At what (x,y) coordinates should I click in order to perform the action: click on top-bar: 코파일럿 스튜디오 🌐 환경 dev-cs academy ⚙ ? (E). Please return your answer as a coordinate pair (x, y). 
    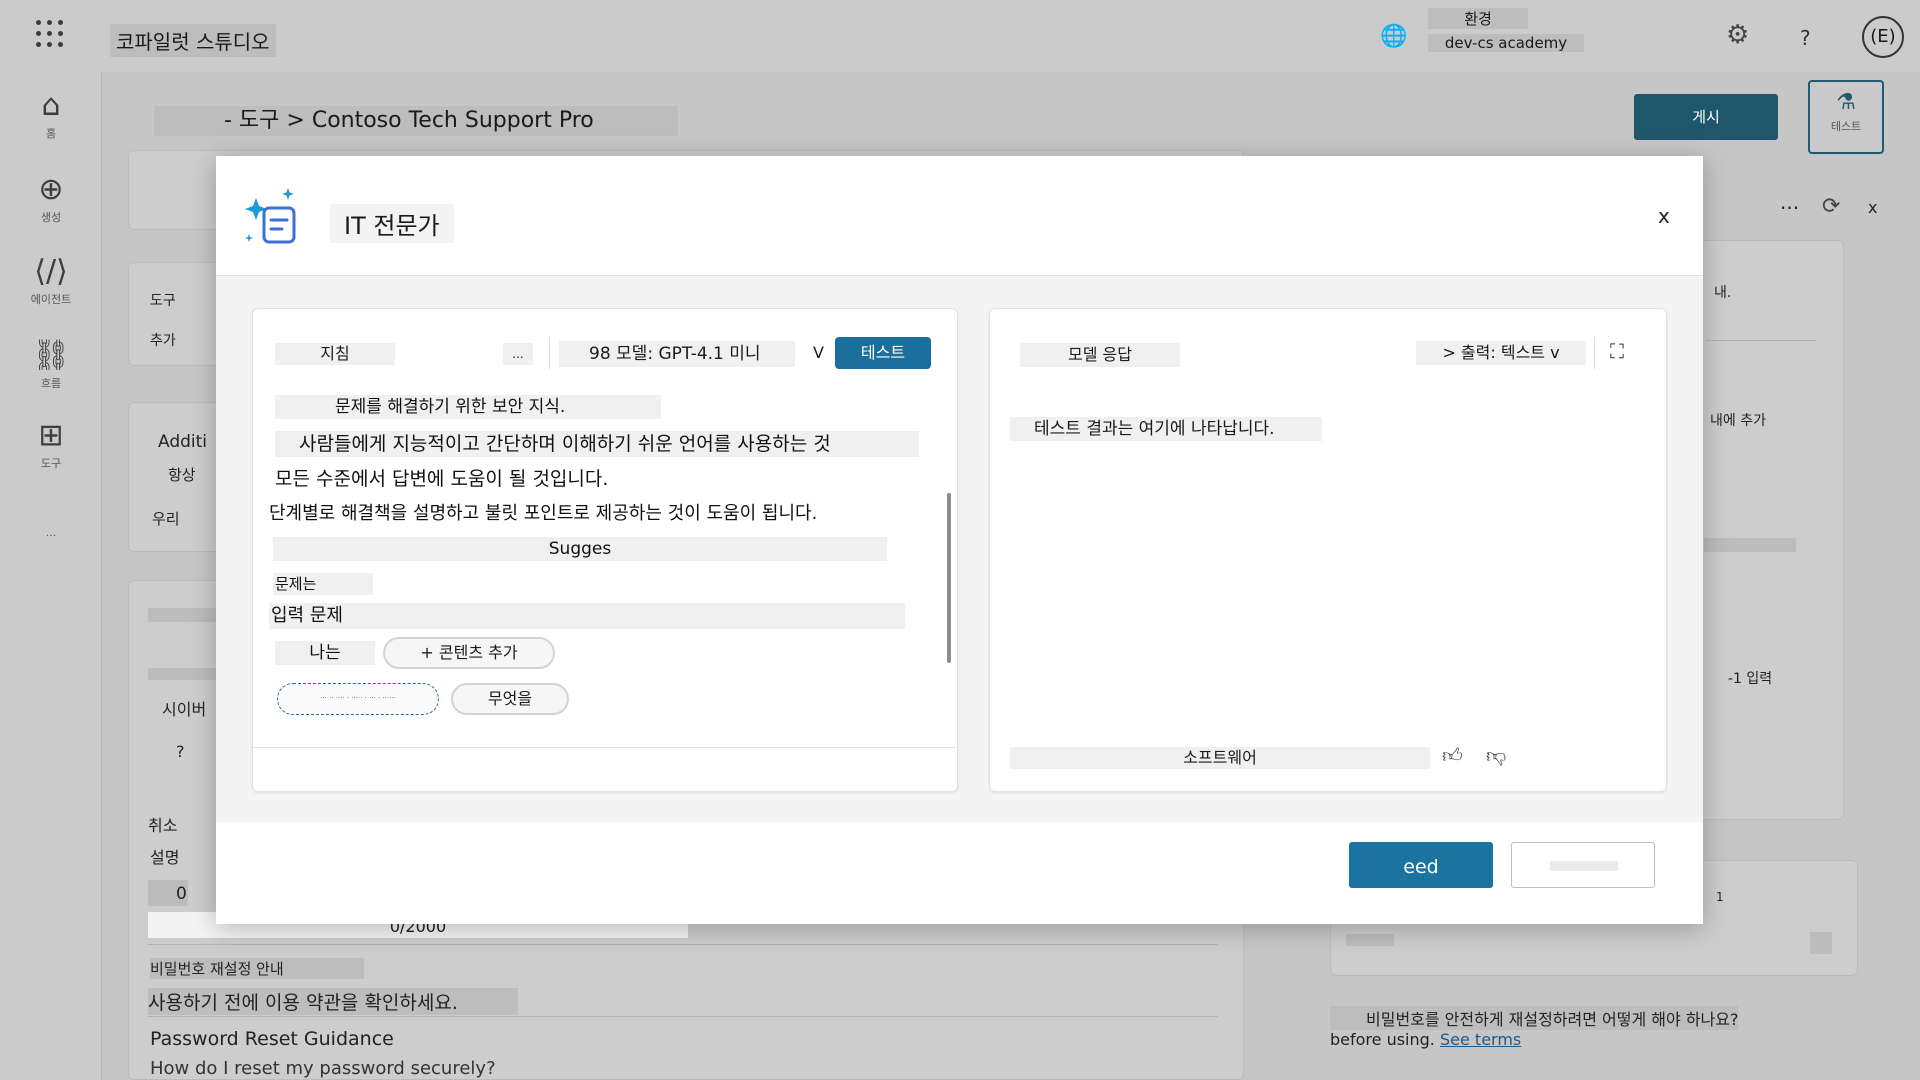
    Looking at the image, I should click on (960, 36).